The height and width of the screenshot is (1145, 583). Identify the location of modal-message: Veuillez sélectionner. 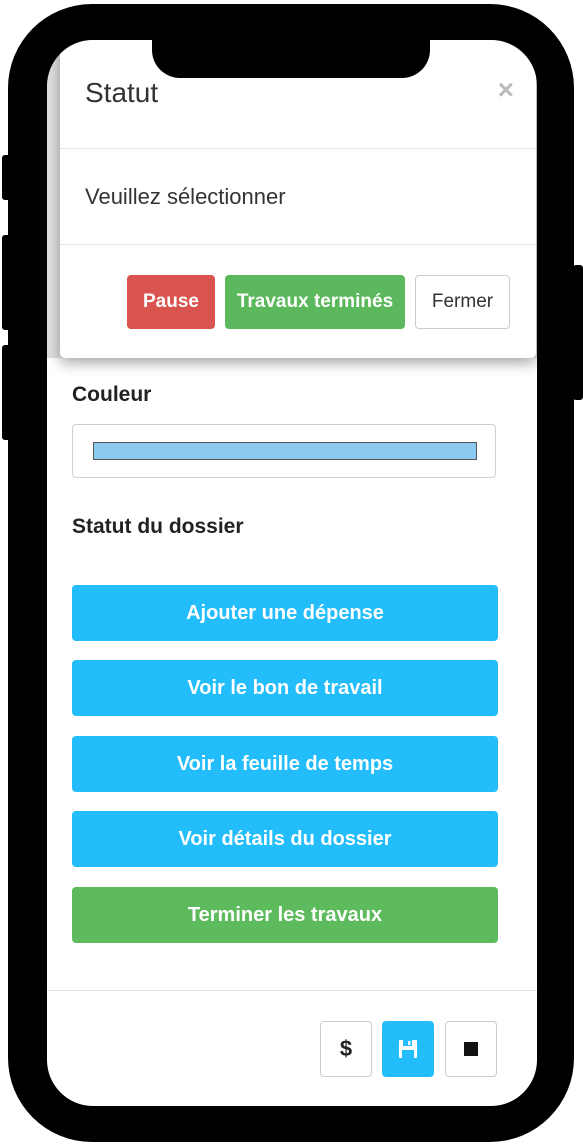
(185, 196).